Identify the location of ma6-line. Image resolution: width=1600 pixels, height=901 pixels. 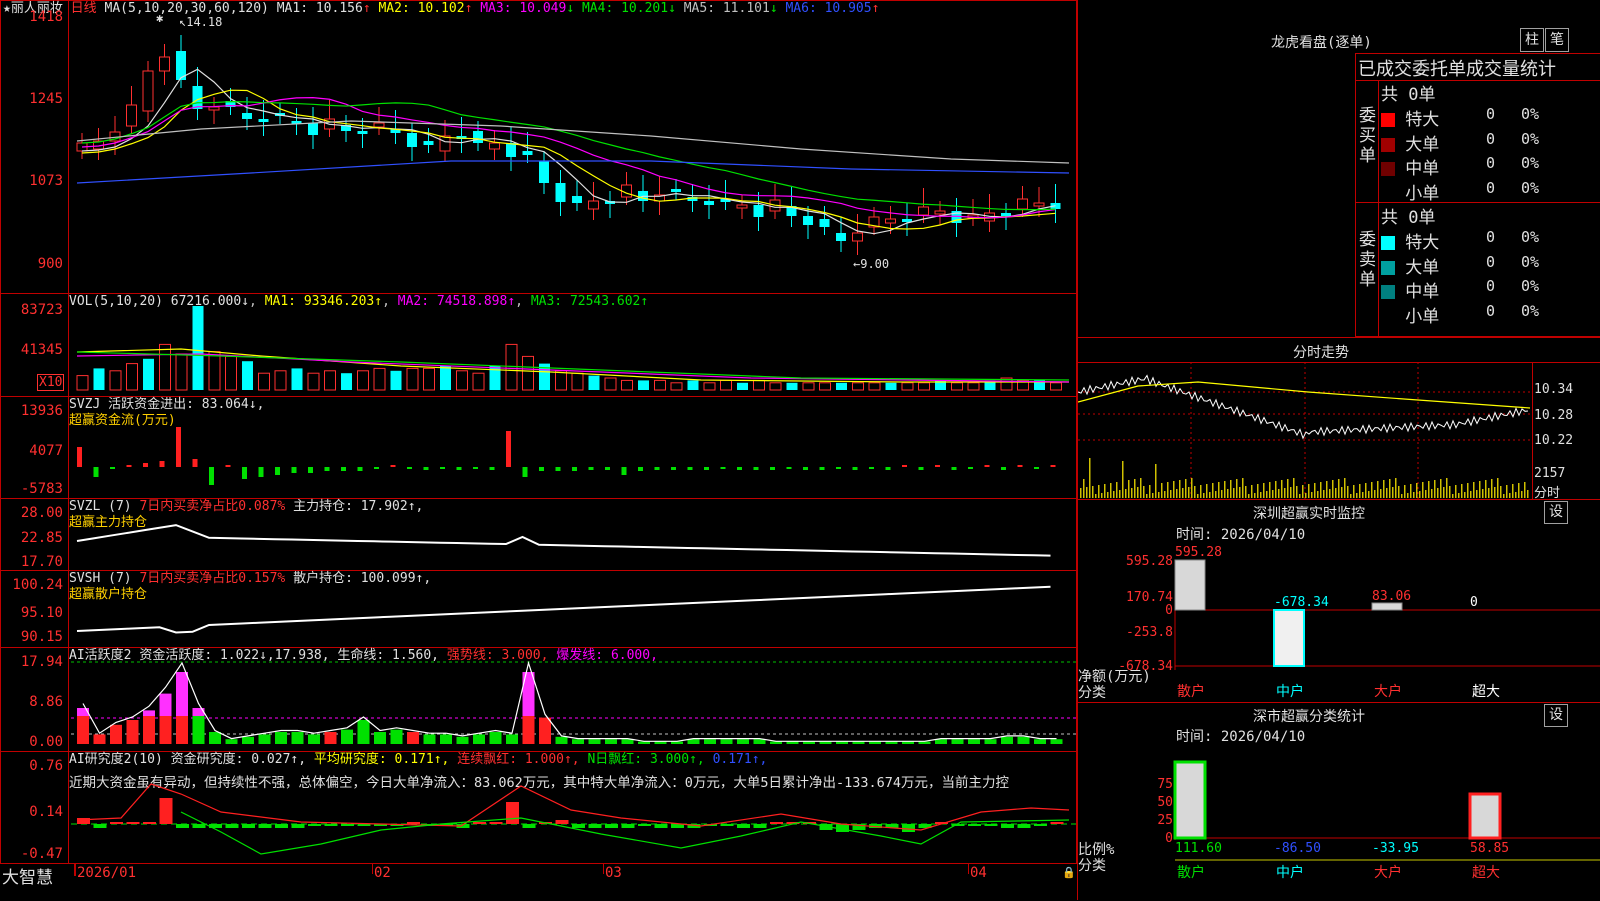
(573, 172).